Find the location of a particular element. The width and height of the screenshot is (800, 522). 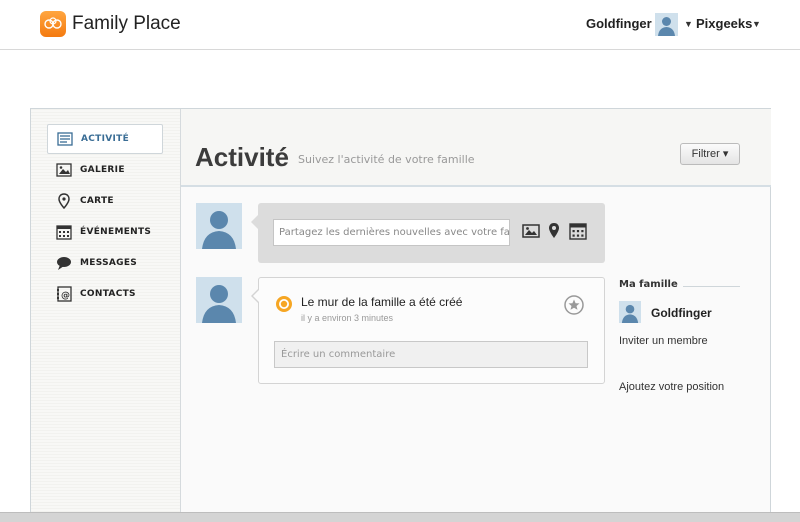

star-icon is located at coordinates (574, 305).